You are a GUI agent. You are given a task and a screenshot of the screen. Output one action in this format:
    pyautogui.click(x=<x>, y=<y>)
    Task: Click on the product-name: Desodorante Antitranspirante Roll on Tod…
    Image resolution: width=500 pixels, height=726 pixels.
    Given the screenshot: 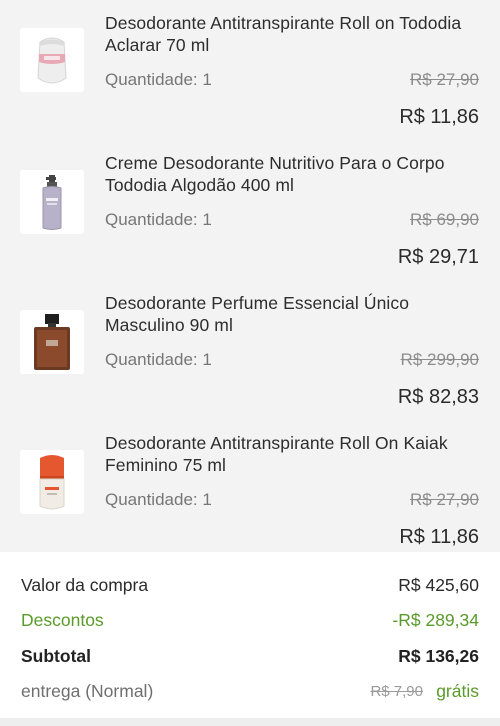 What is the action you would take?
    pyautogui.click(x=295, y=34)
    